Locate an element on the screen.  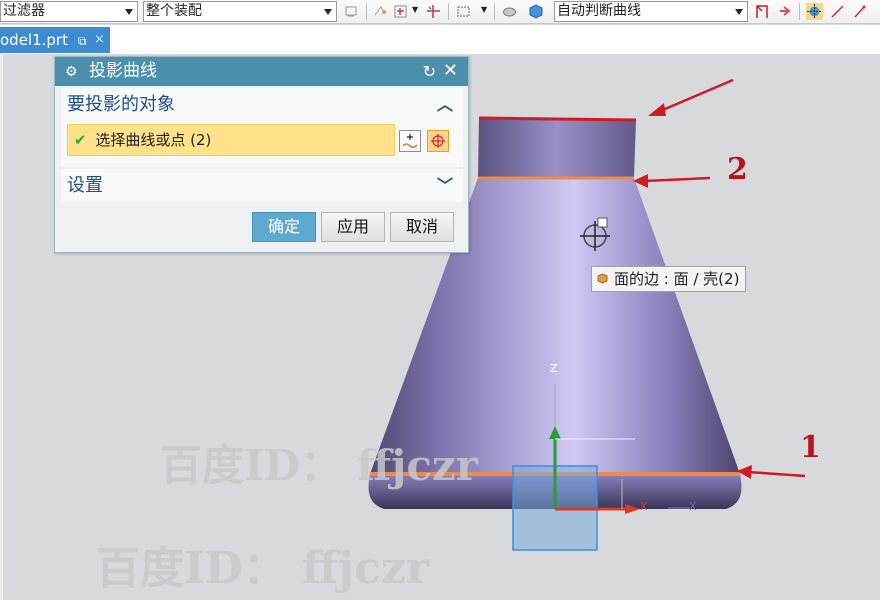
grid-snap-icon is located at coordinates (814, 11).